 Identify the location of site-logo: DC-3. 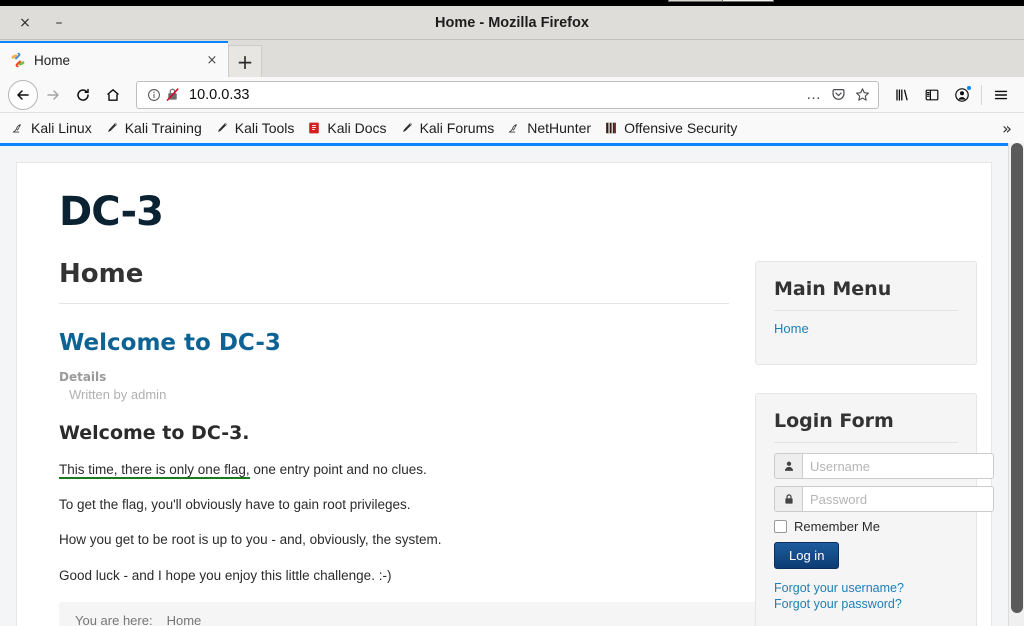
(394, 212).